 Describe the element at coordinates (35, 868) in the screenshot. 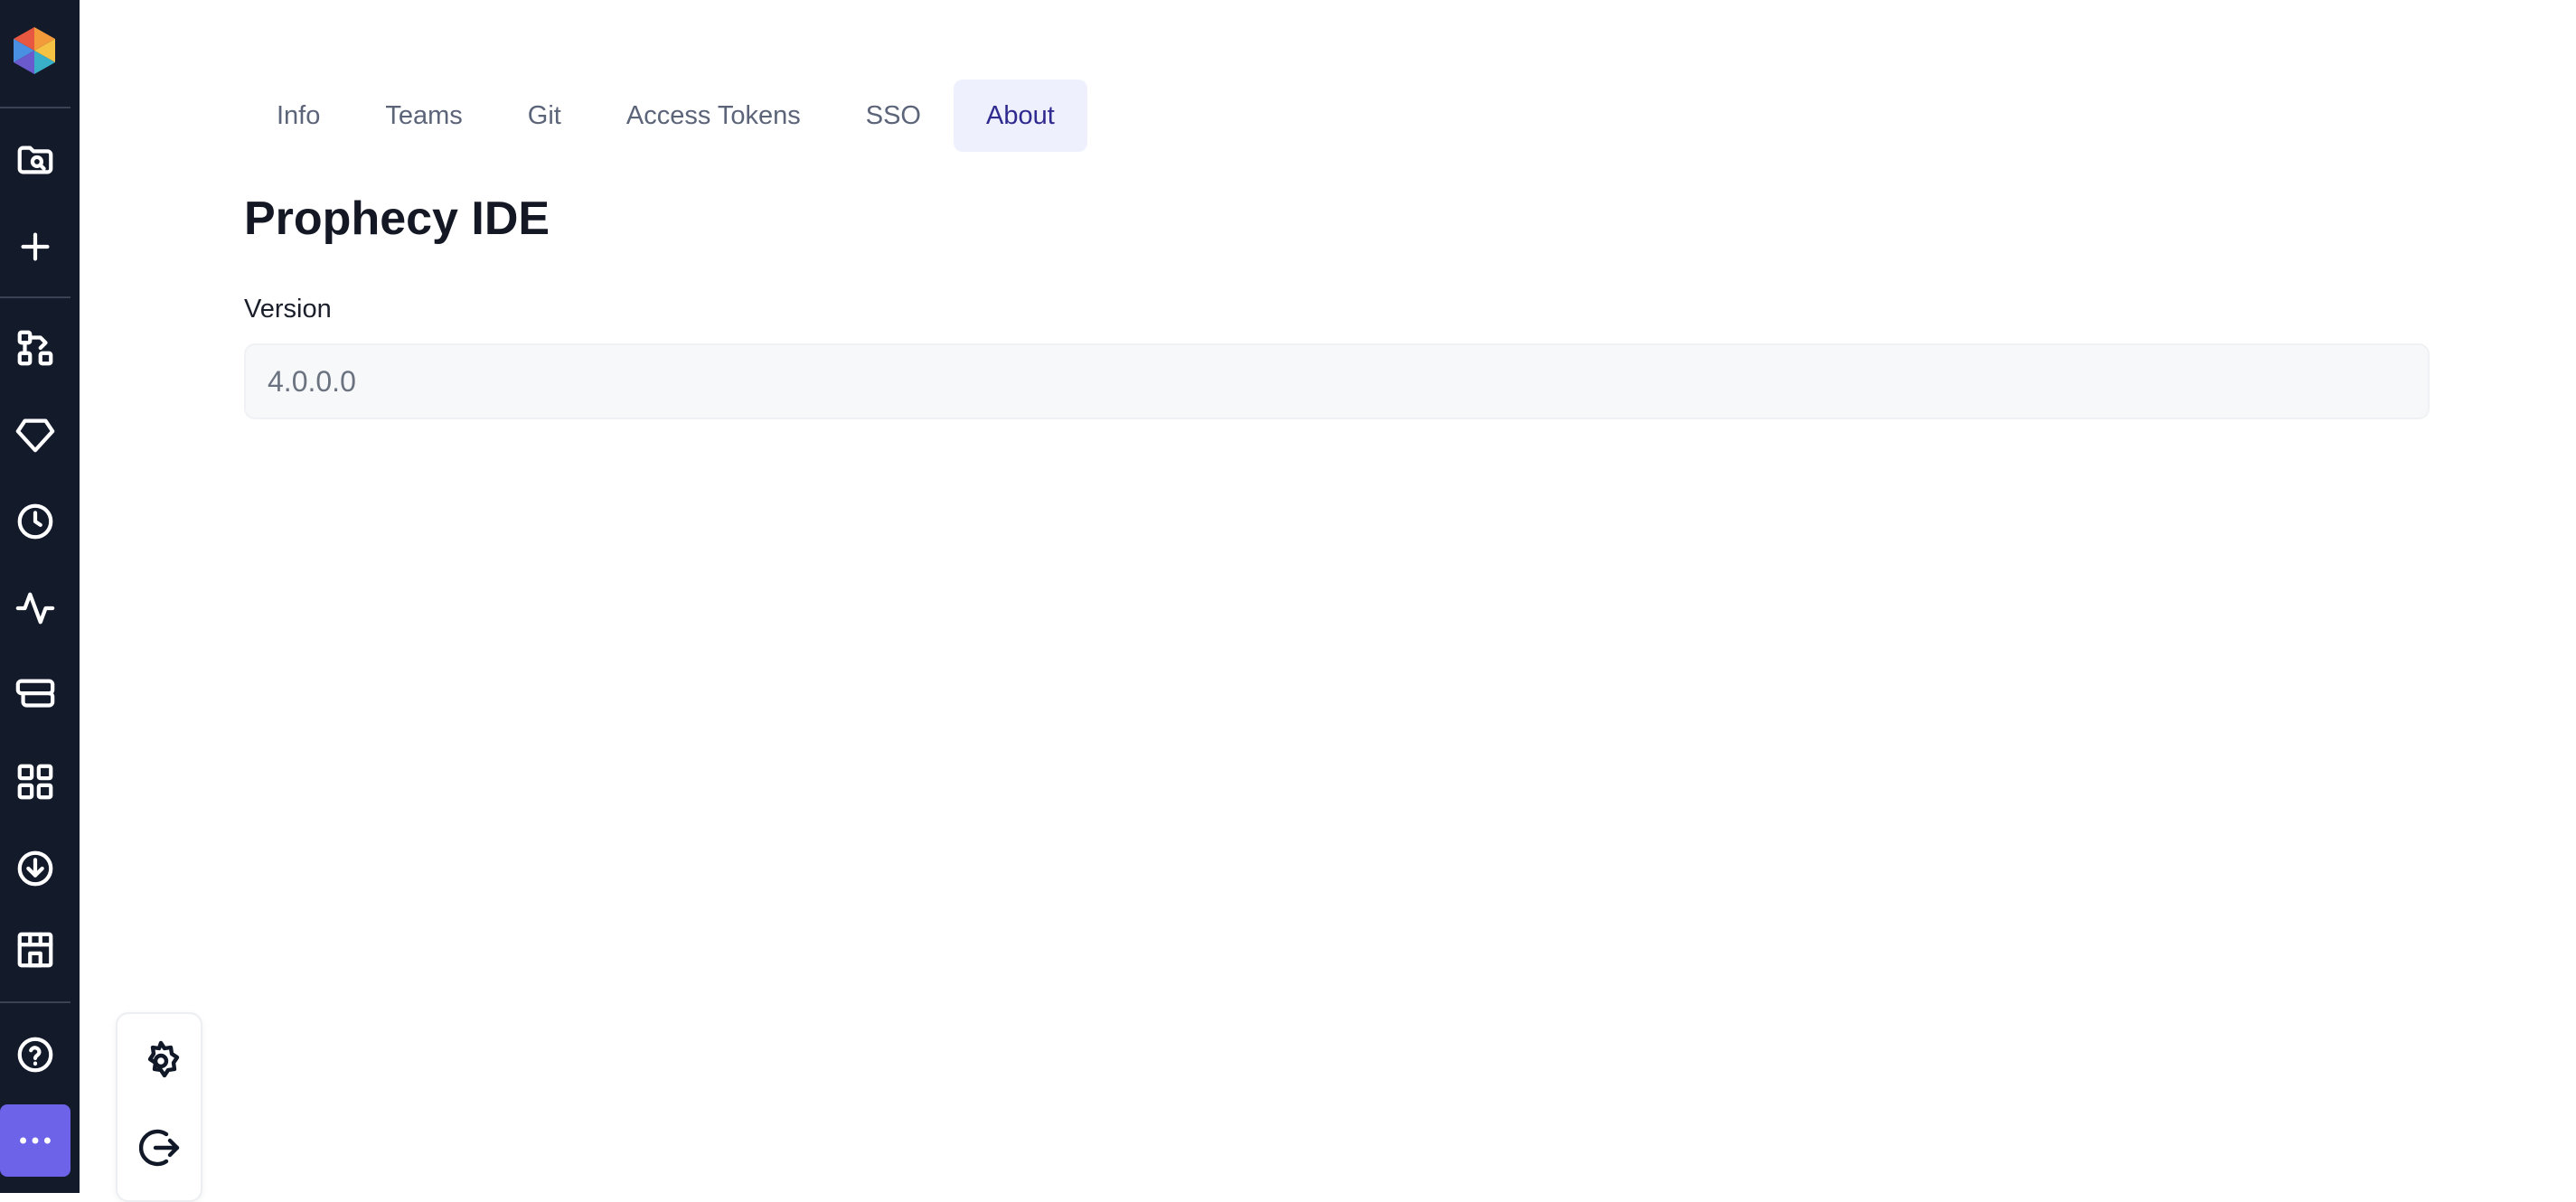

I see `download-circle-icon` at that location.